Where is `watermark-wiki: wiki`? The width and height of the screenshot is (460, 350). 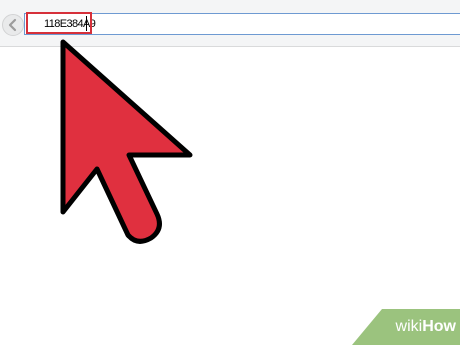
watermark-wiki: wiki is located at coordinates (409, 326).